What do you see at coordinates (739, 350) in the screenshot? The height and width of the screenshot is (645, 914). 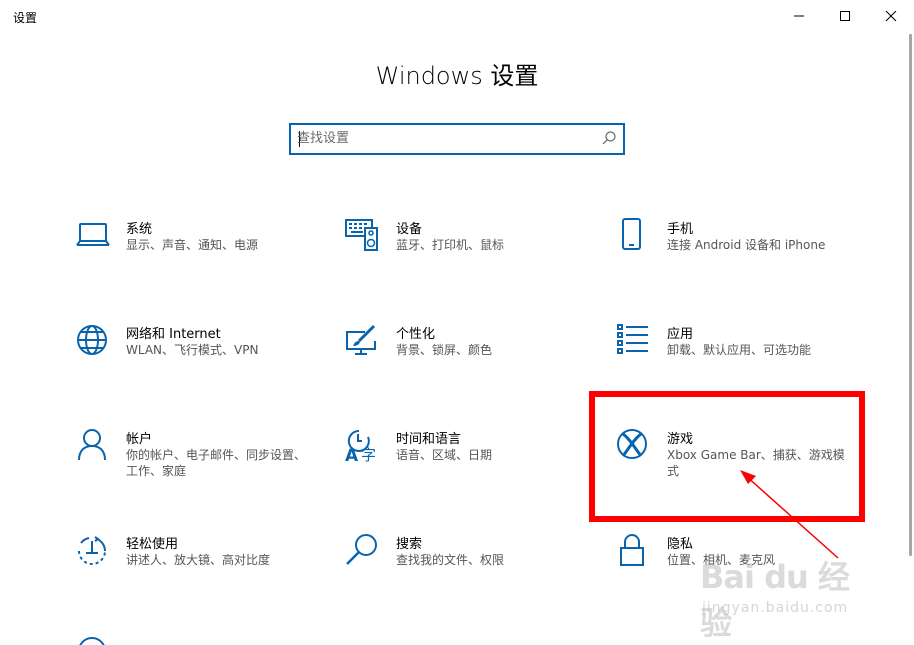 I see `tile-desc: 卸载、默认应用、可选功能` at bounding box center [739, 350].